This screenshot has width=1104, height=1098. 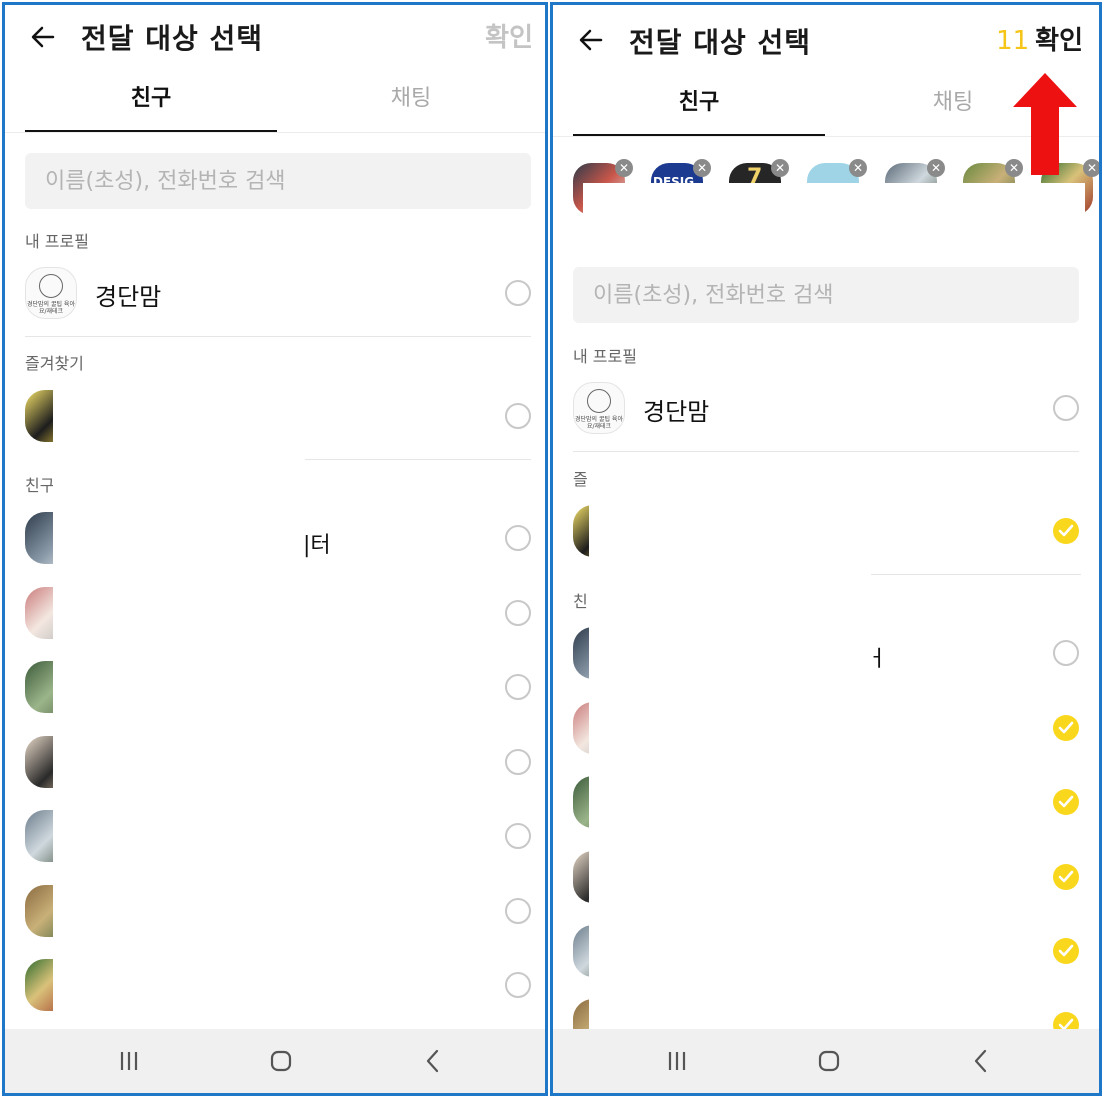 I want to click on confirm-button: 11 확인, so click(x=1039, y=38).